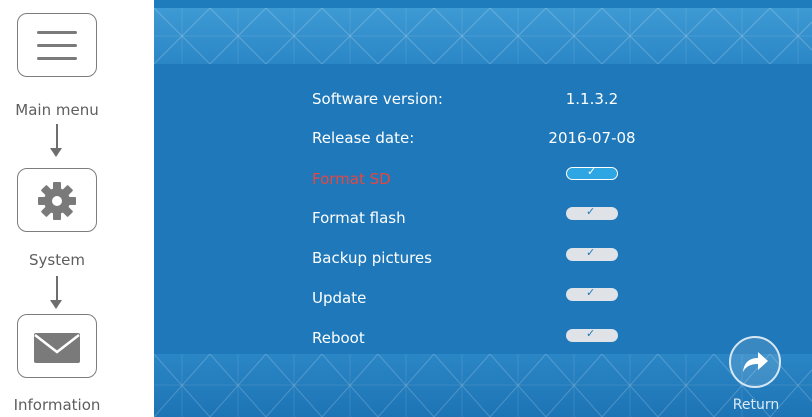 The width and height of the screenshot is (812, 417). I want to click on nav-step-main-menu, so click(57, 45).